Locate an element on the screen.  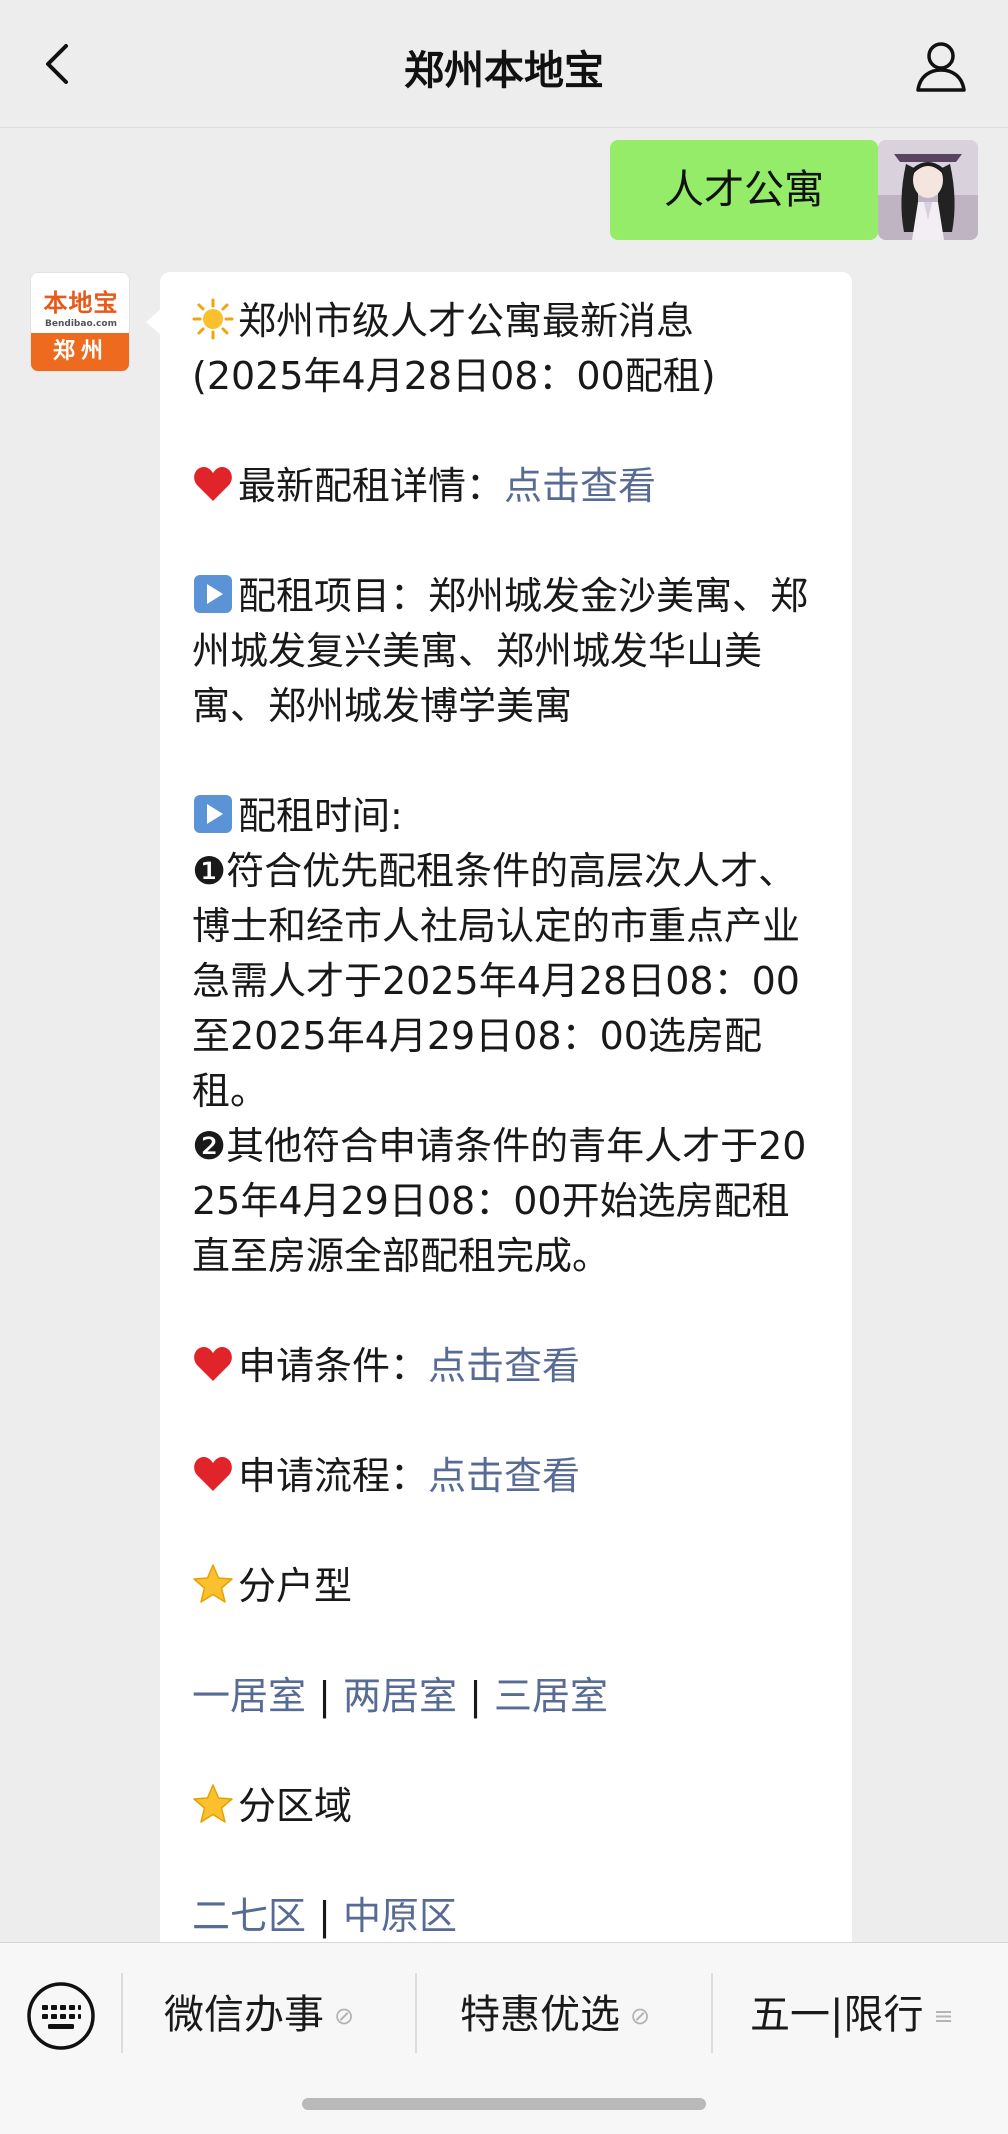
menu-item-wechat-services: 微信办事 ⊘ is located at coordinates (259, 2015).